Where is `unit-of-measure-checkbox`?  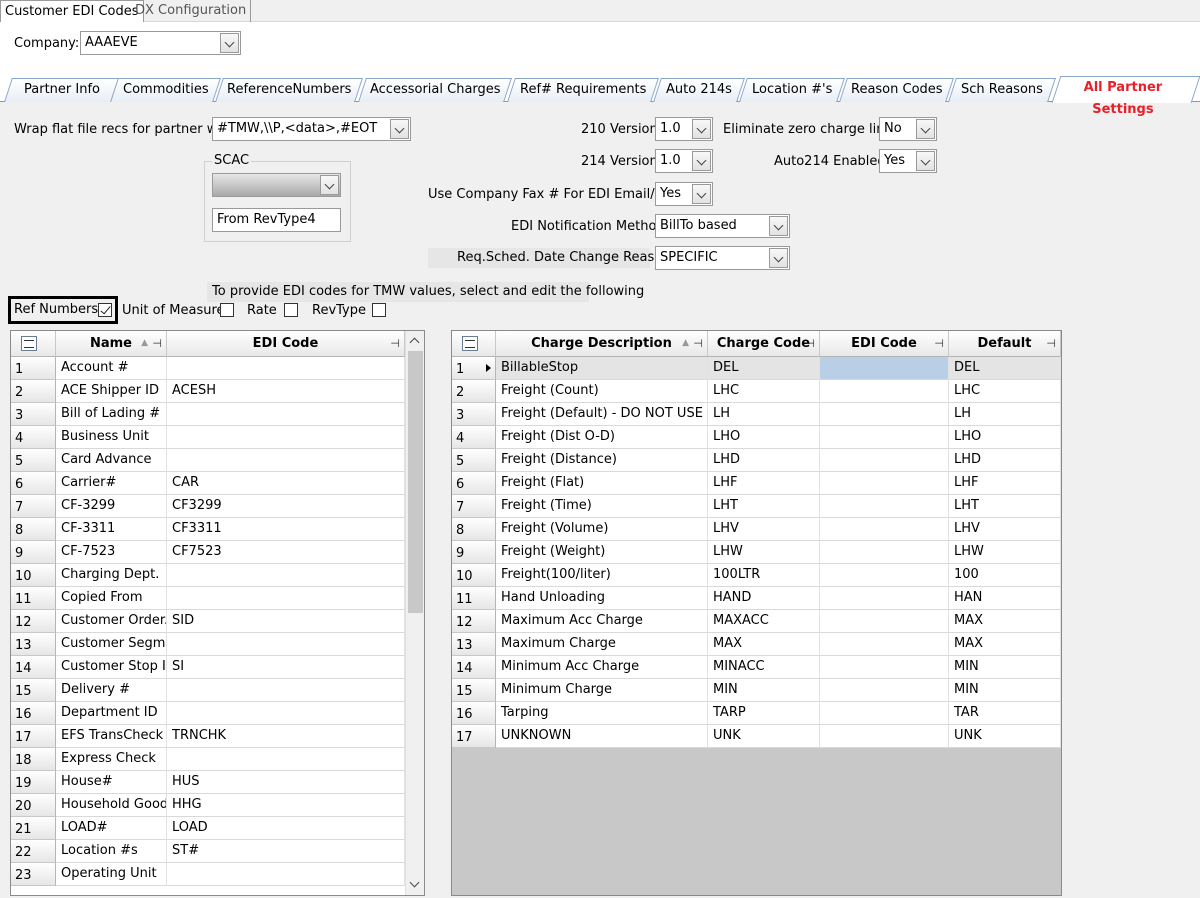 unit-of-measure-checkbox is located at coordinates (227, 310).